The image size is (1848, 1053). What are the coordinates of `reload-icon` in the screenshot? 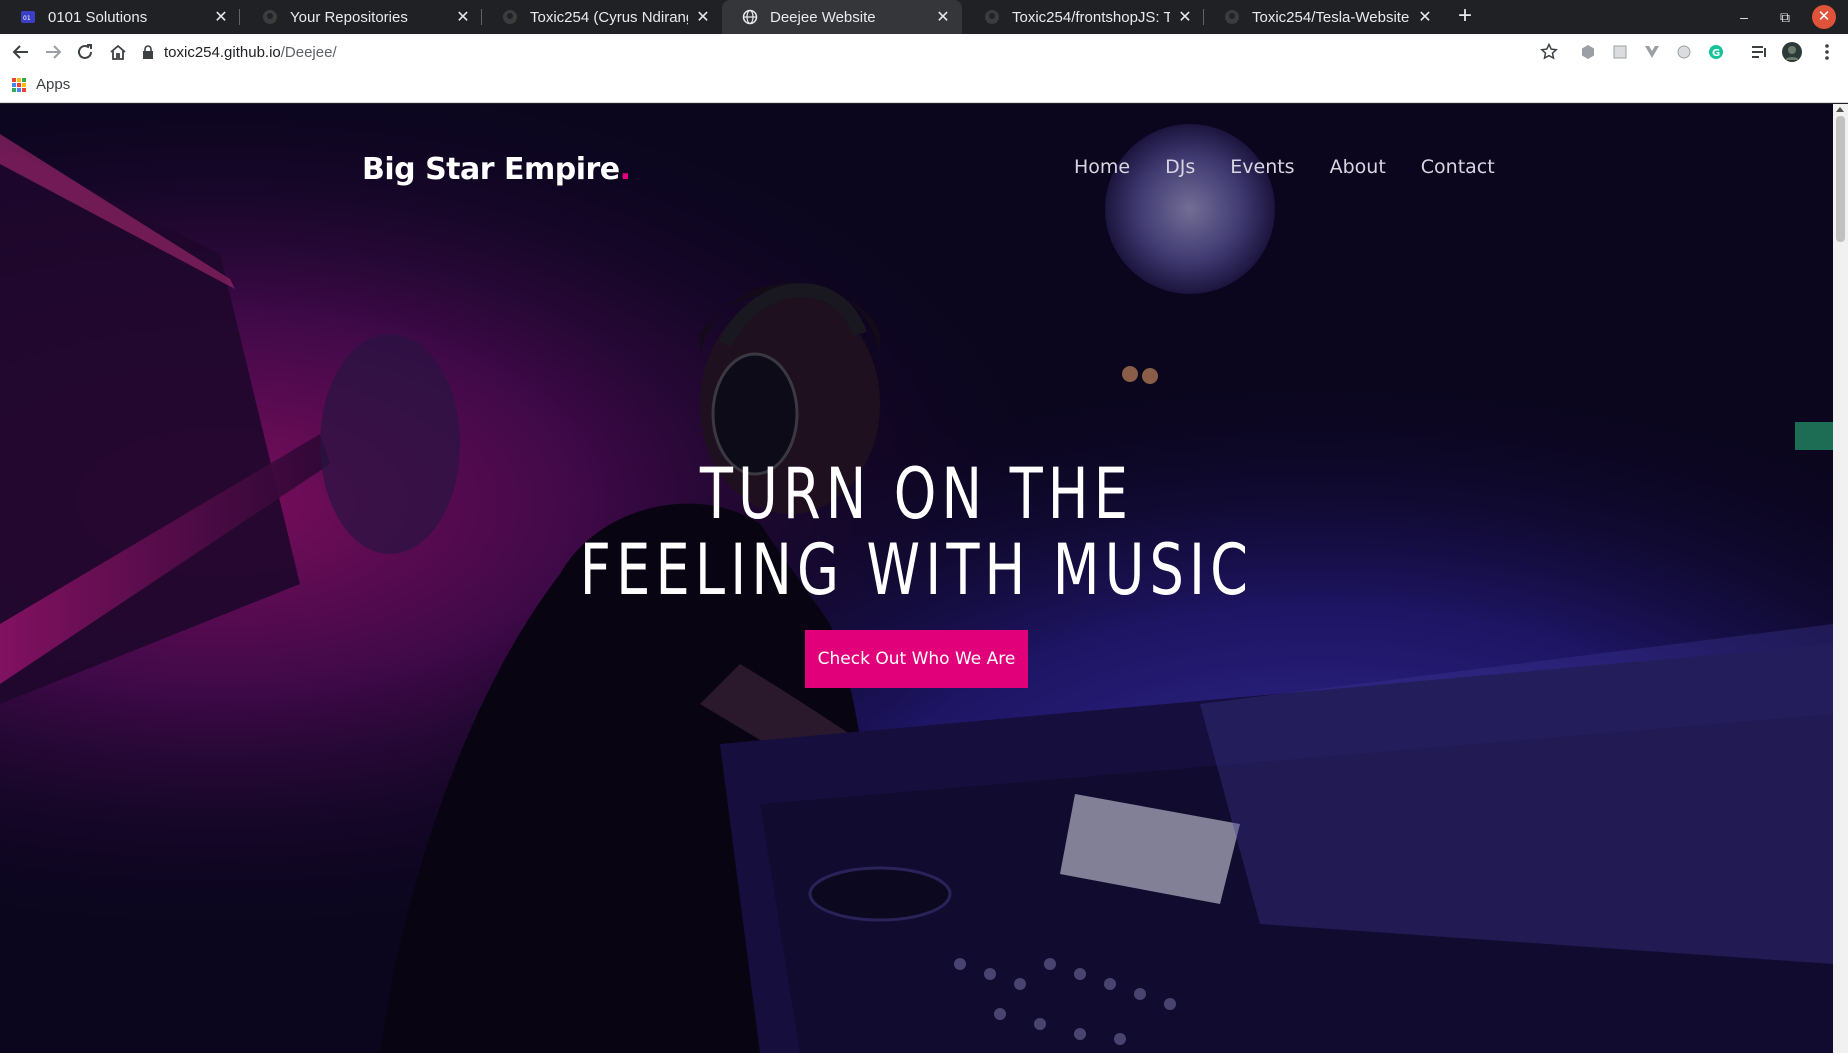 It's located at (85, 52).